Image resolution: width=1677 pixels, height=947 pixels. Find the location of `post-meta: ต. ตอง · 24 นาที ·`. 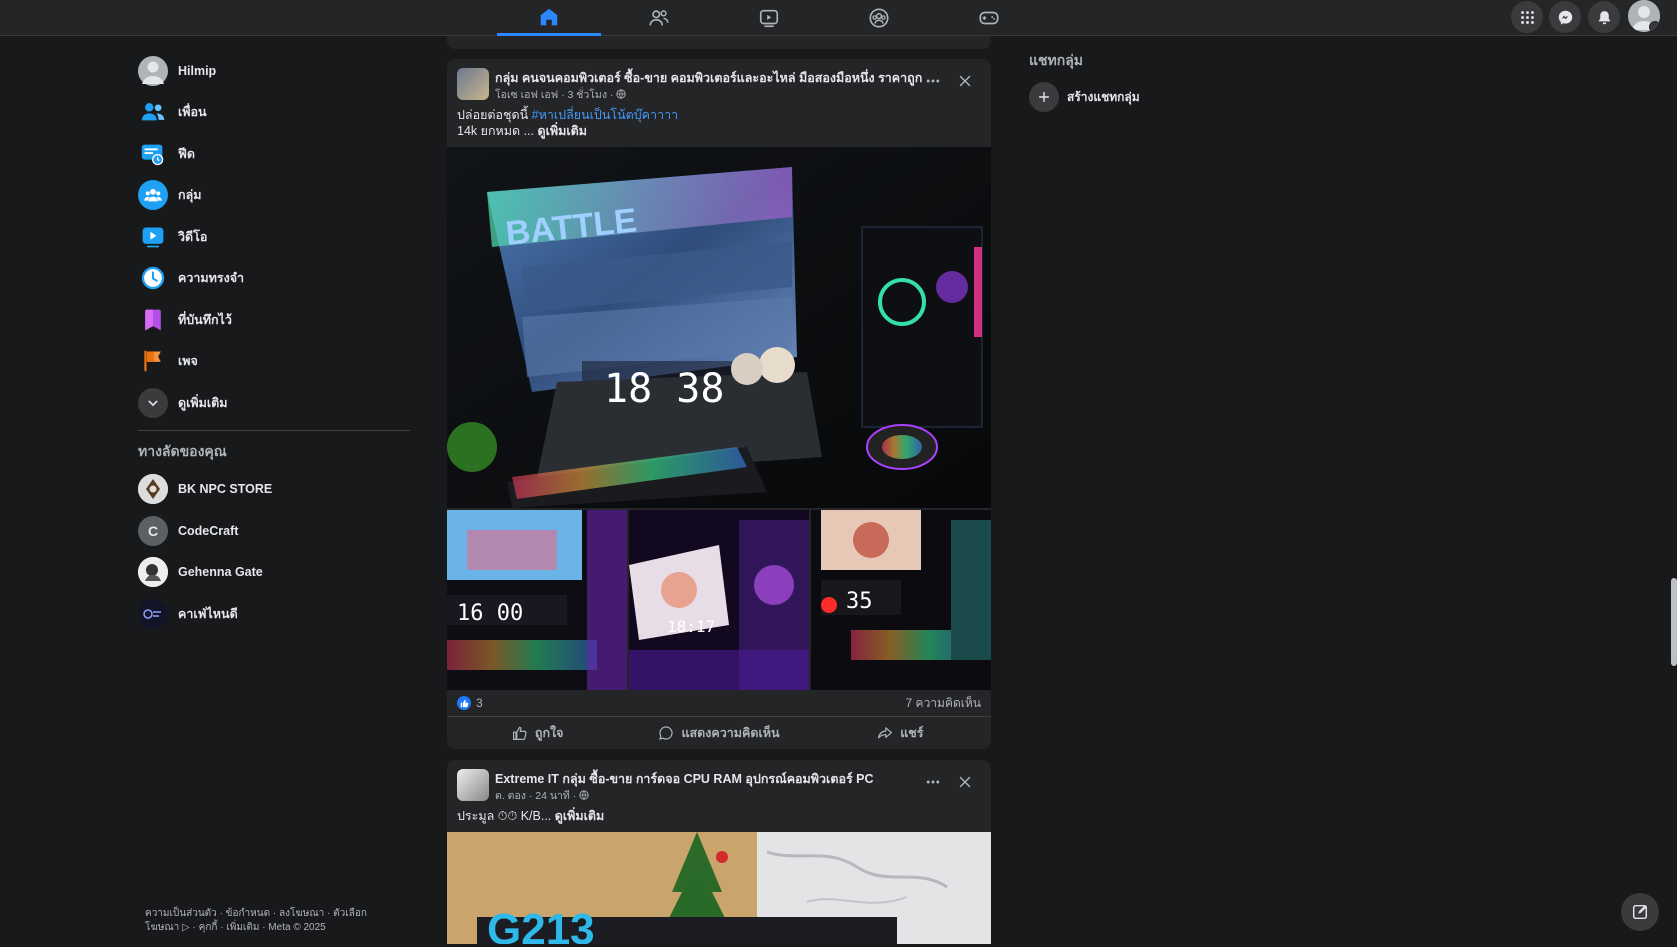

post-meta: ต. ตอง · 24 นาที · is located at coordinates (542, 795).